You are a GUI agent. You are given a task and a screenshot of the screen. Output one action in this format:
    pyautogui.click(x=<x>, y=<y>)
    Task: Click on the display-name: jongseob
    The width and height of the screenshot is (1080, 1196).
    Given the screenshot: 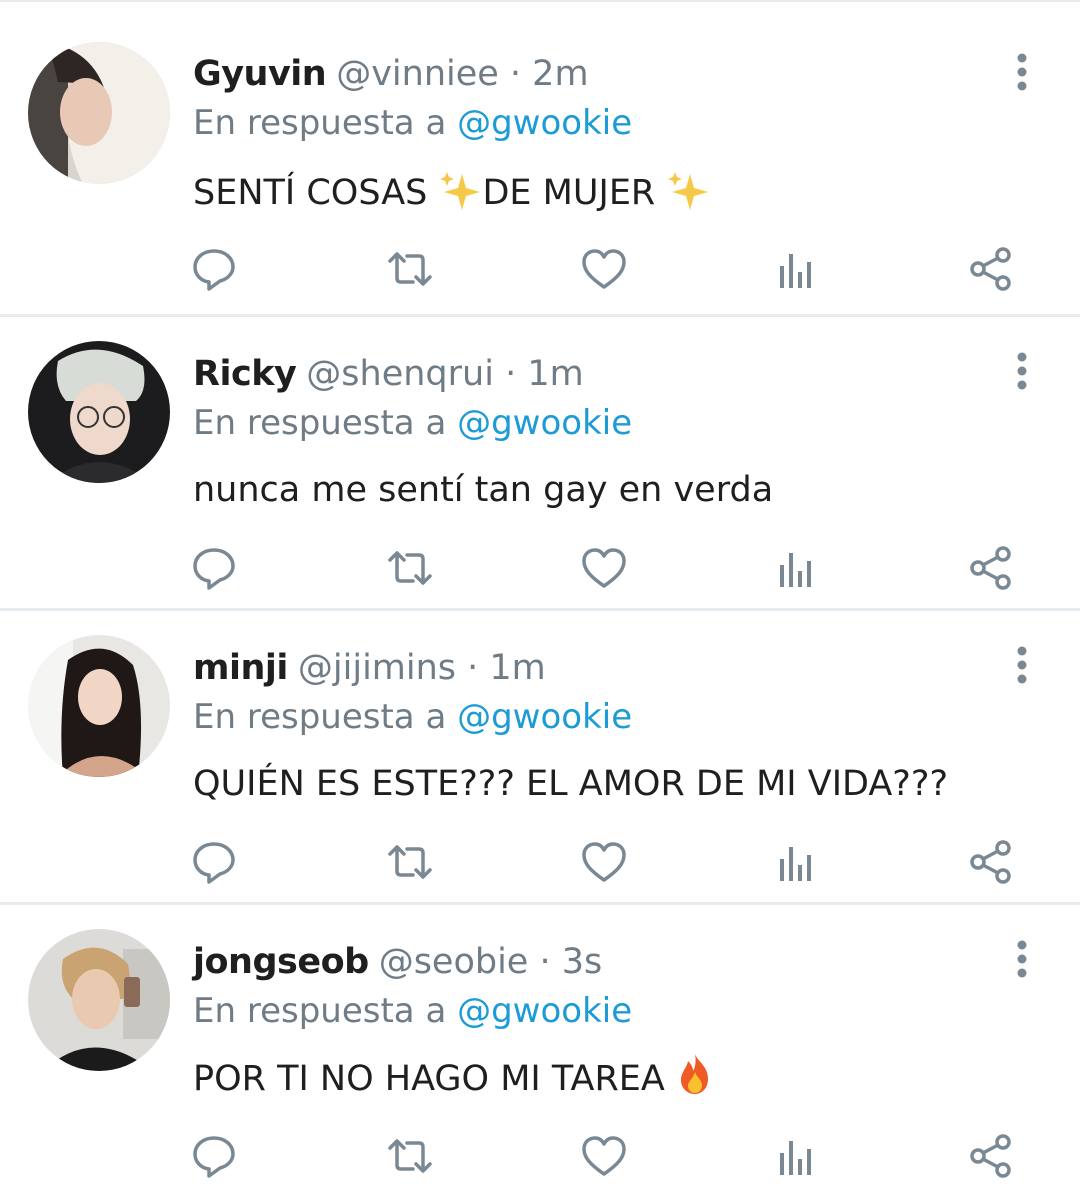 What is the action you would take?
    pyautogui.click(x=281, y=962)
    